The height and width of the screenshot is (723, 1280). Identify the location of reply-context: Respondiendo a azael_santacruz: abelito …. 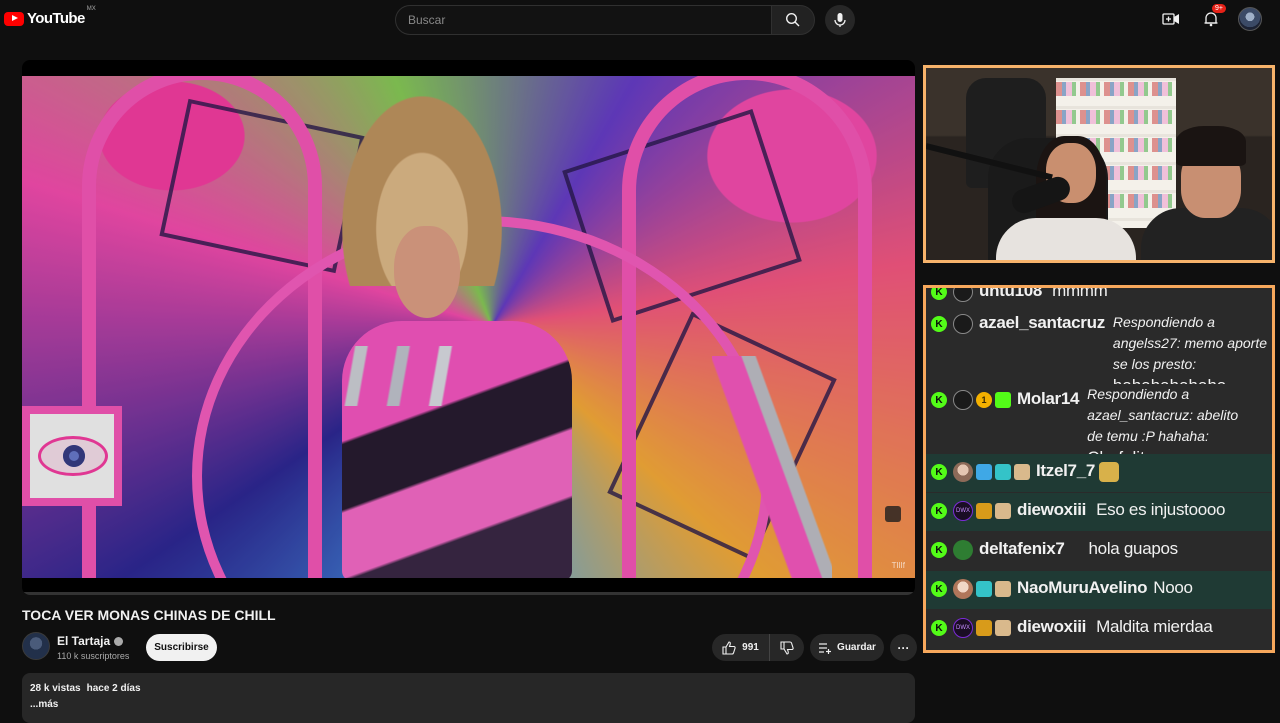
(1163, 415).